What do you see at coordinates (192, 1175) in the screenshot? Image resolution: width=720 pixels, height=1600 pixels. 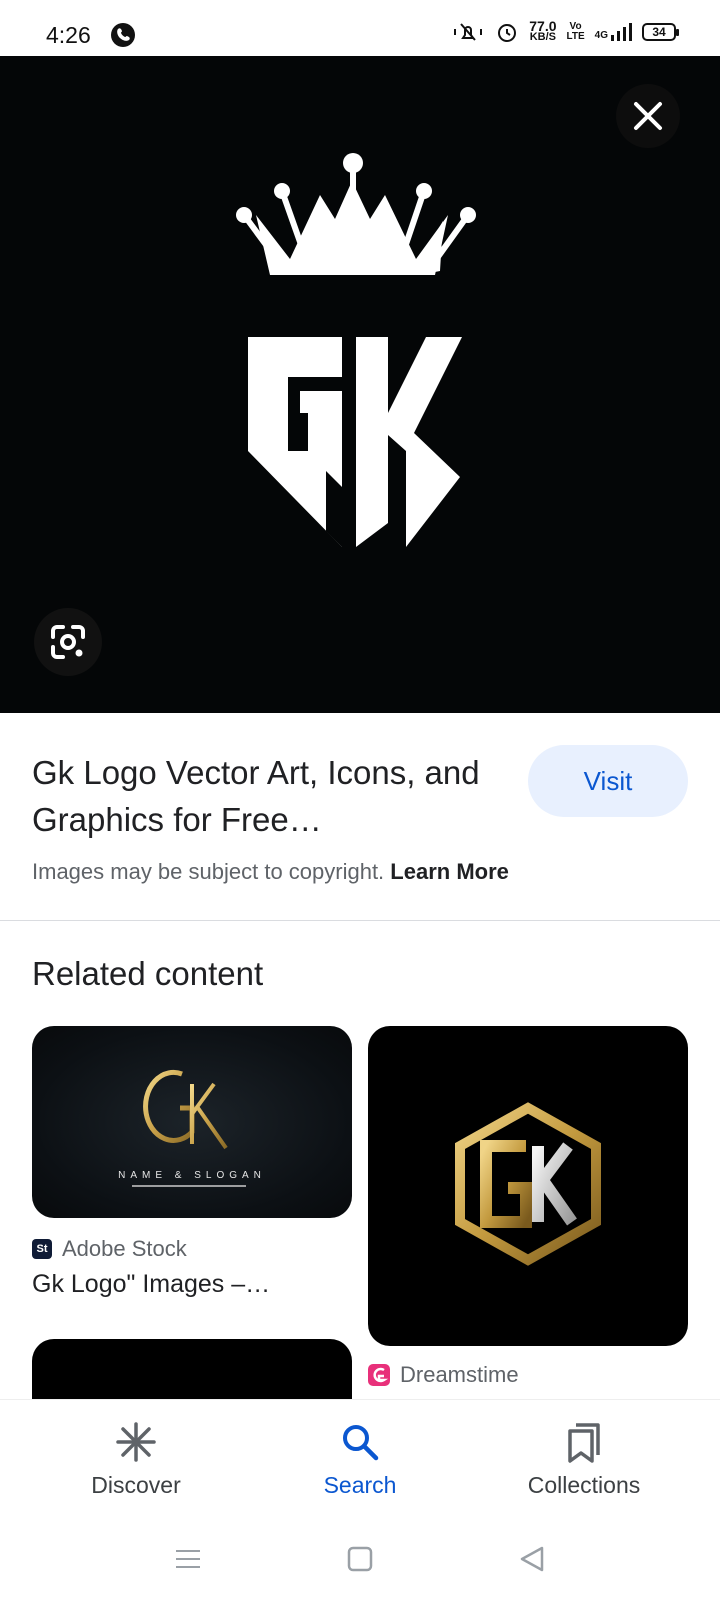 I see `card1-slogan: NAME & SLOGAN` at bounding box center [192, 1175].